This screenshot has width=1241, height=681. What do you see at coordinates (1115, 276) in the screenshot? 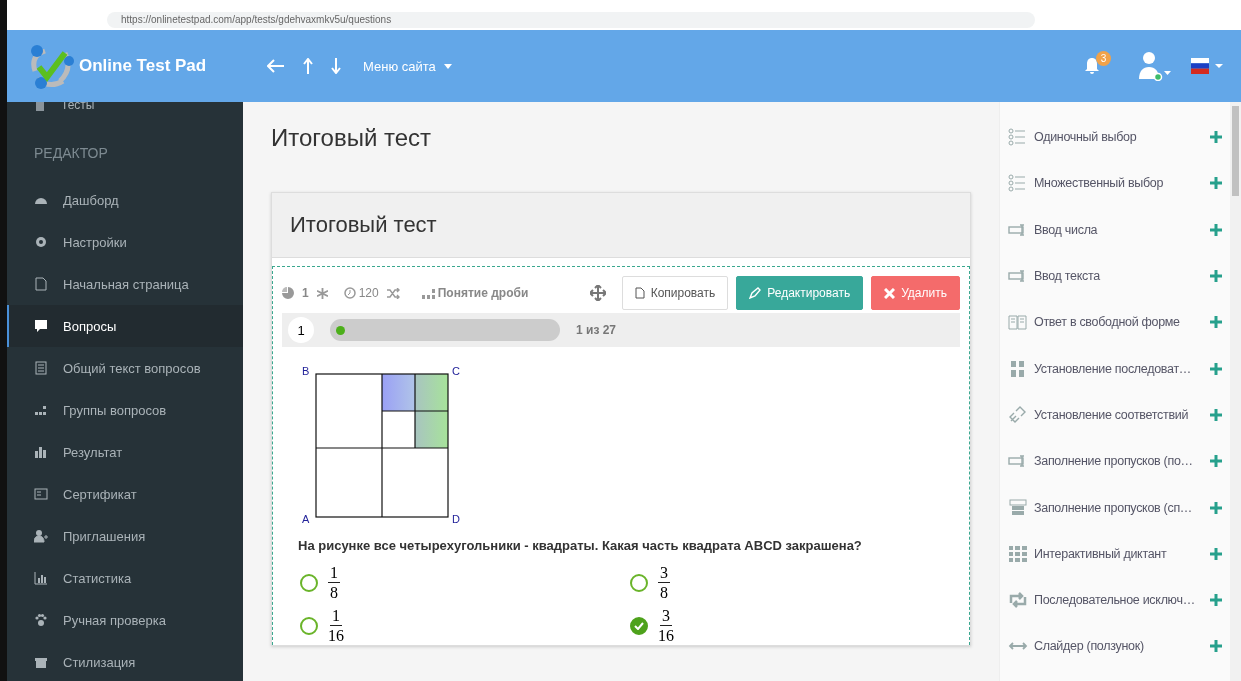
I see `question-type-item: Ввод текста` at bounding box center [1115, 276].